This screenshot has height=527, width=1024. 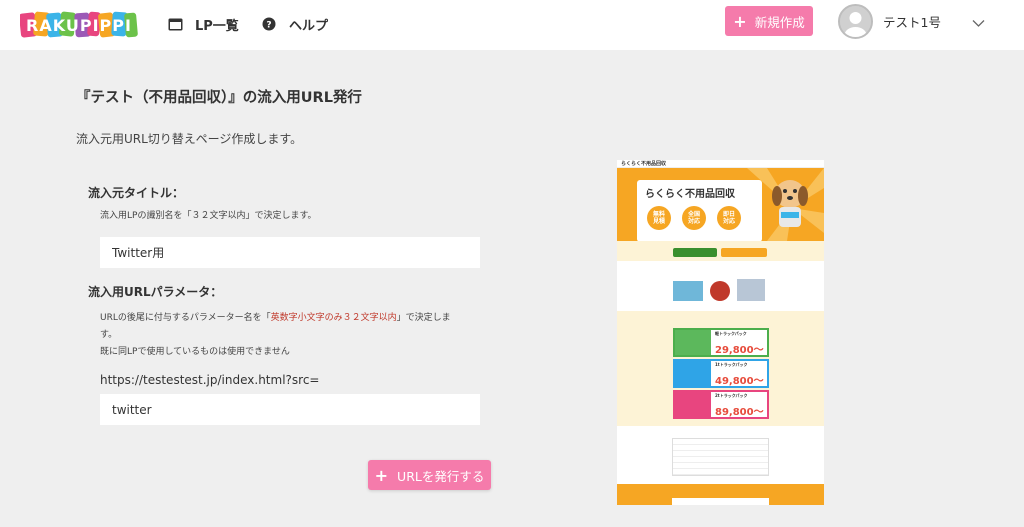 I want to click on preview-hero-text: らくらく不用品回収, so click(x=690, y=194).